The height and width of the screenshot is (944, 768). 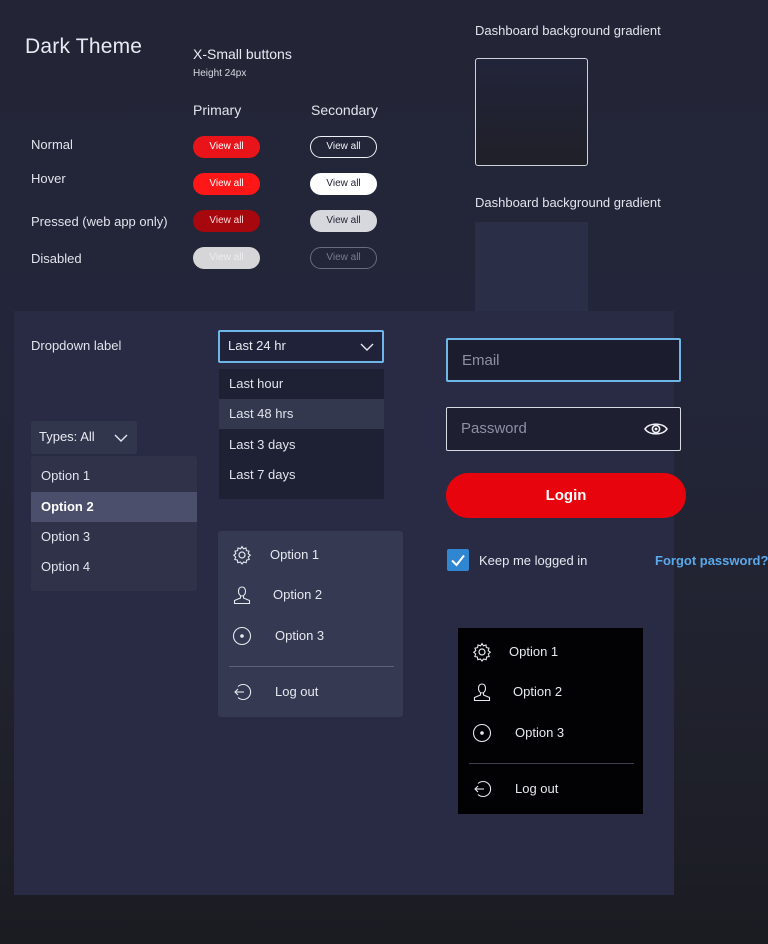 I want to click on email-placeholder: Email, so click(x=481, y=360).